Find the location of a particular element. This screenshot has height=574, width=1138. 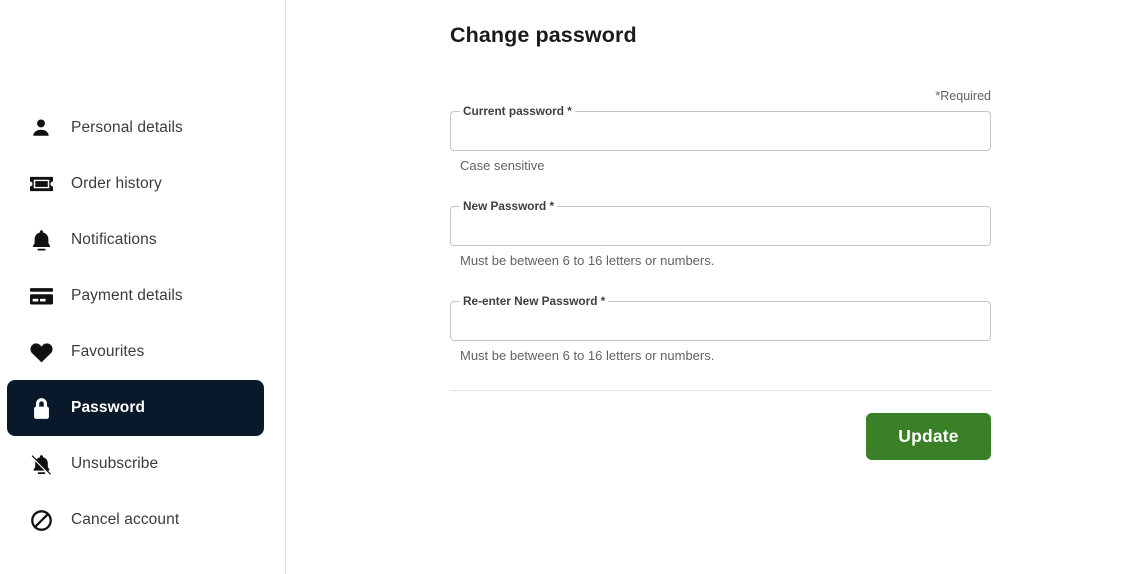

sidebar-item-notifications: Notifications is located at coordinates (135, 240).